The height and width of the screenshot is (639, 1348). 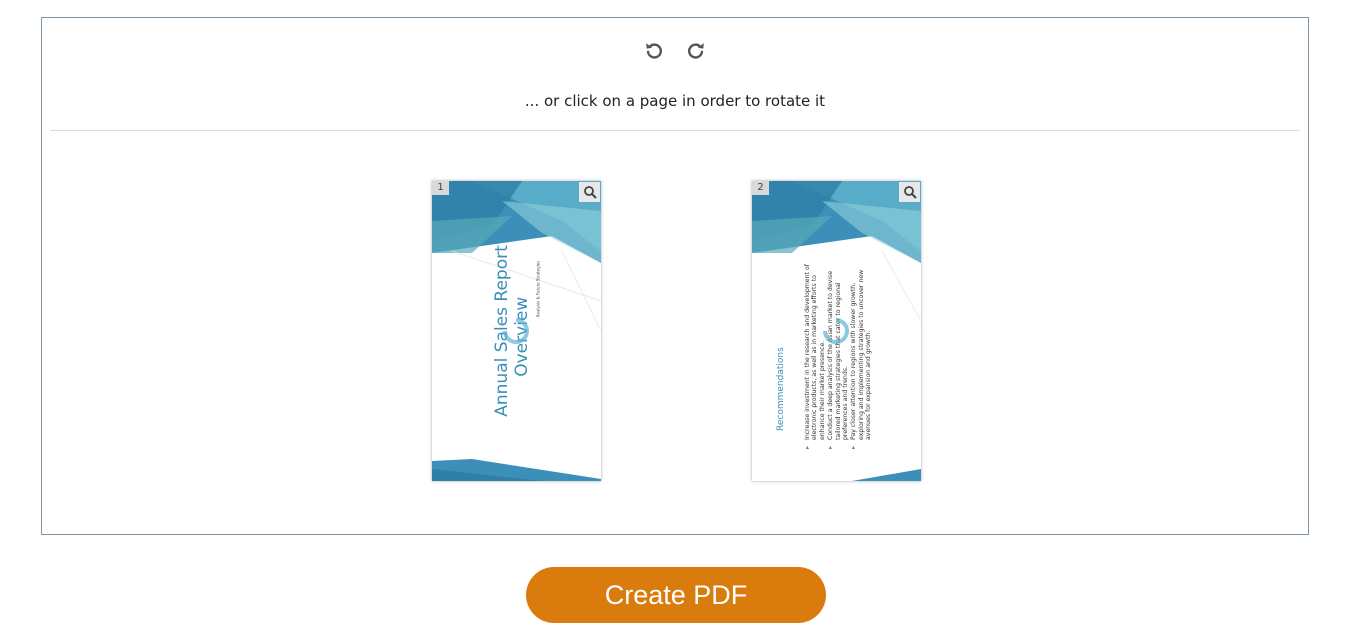 What do you see at coordinates (675, 130) in the screenshot?
I see `divider` at bounding box center [675, 130].